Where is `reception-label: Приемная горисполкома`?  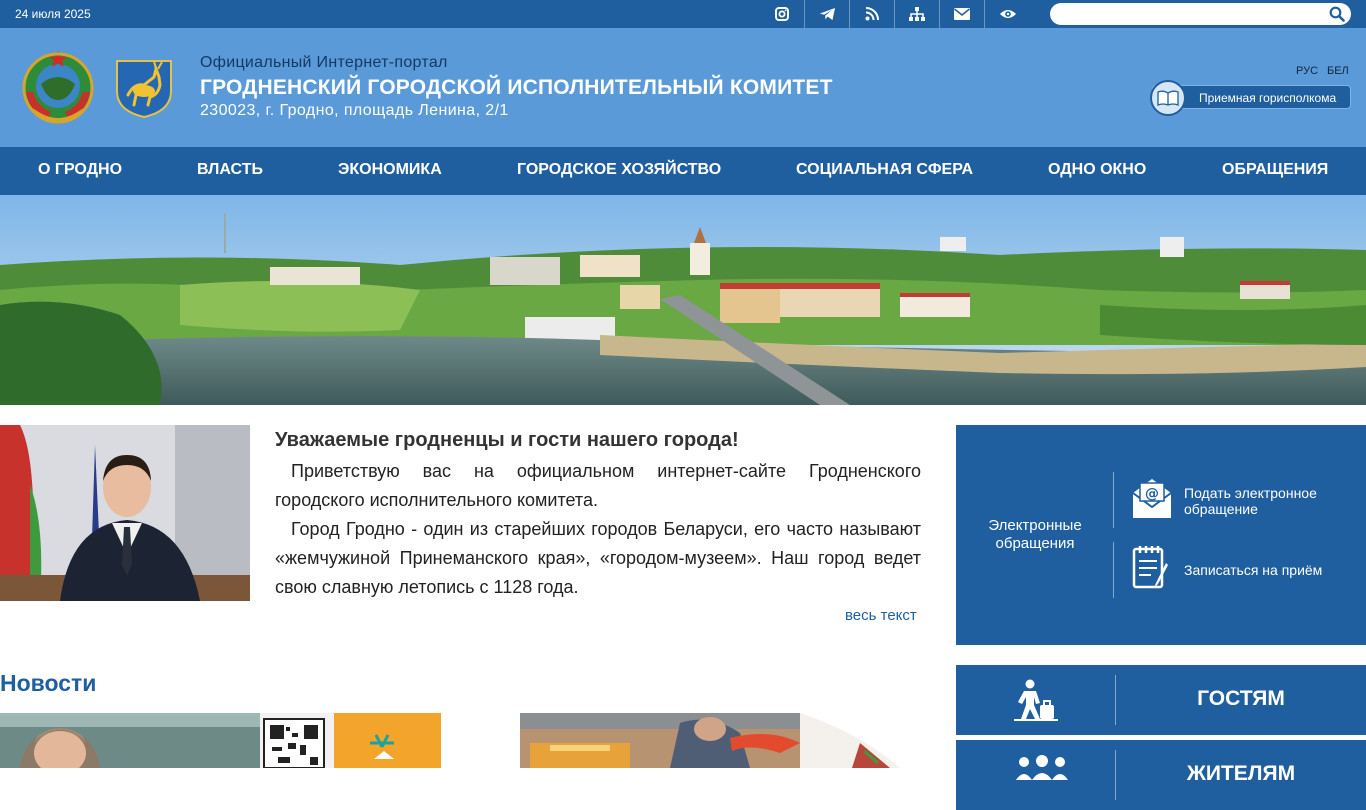 reception-label: Приемная горисполкома is located at coordinates (1268, 98).